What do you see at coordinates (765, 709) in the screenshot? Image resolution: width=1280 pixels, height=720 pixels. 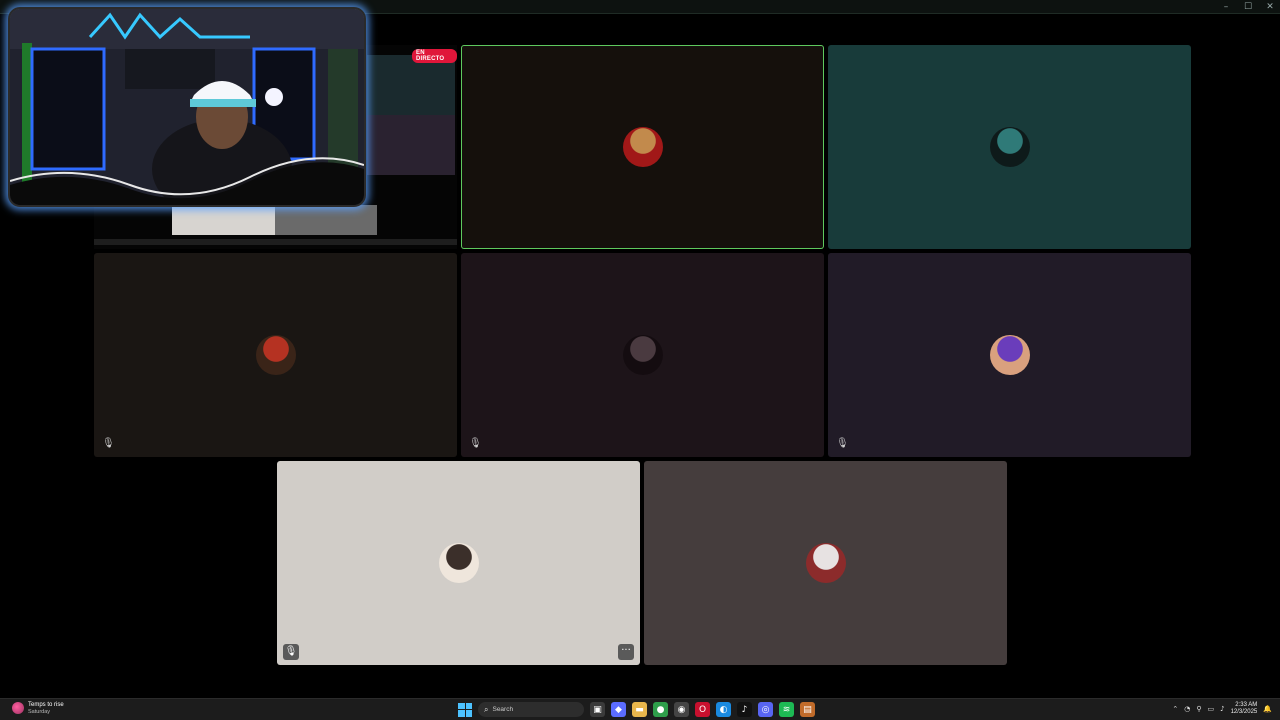 I see `discord-icon: ◎` at bounding box center [765, 709].